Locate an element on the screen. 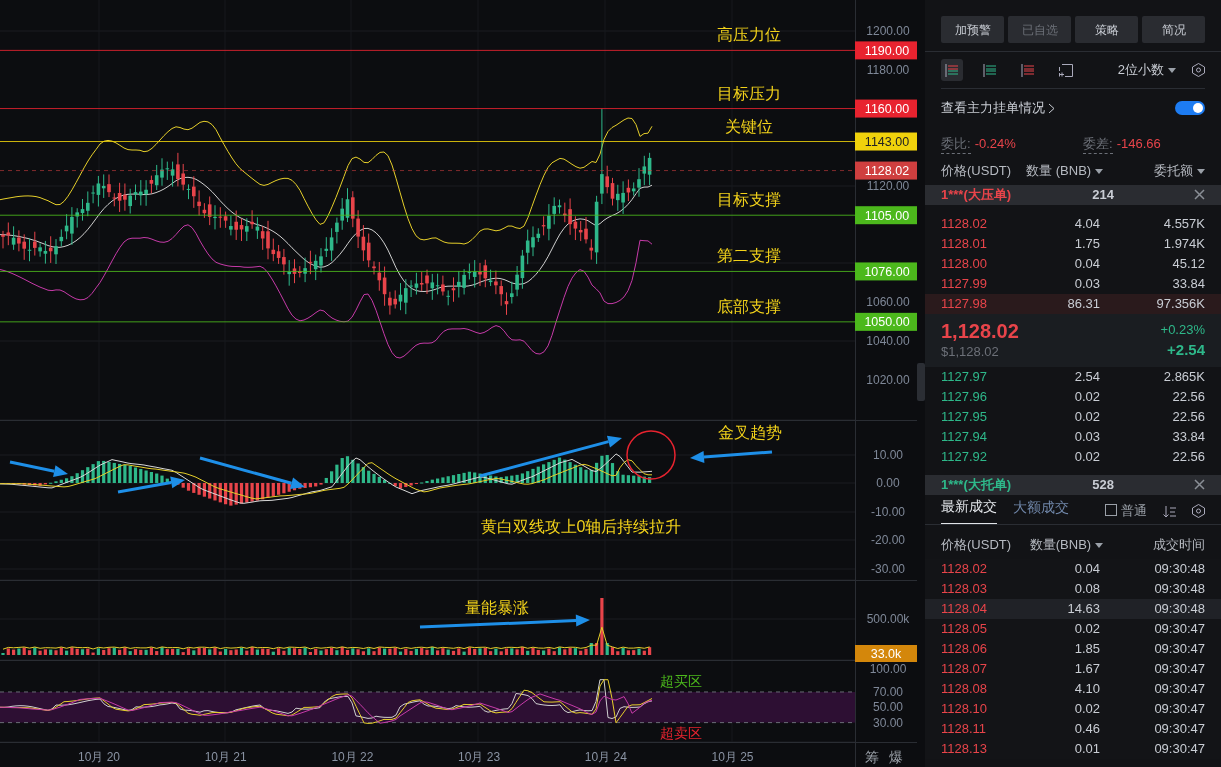 The height and width of the screenshot is (767, 1221). order-row: 1127.92 0.02 22.56 is located at coordinates (1073, 457).